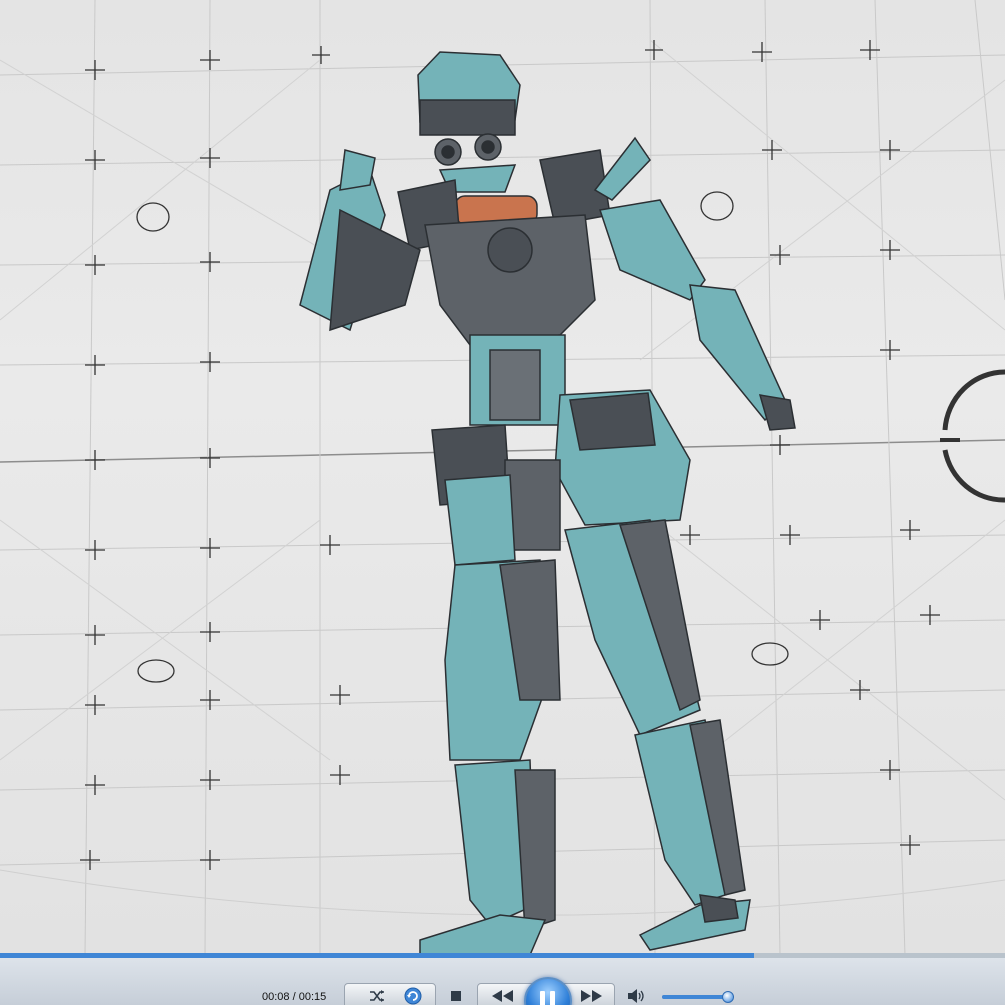 The height and width of the screenshot is (1005, 1005). I want to click on time-readout: 00:08 / 00:15, so click(294, 997).